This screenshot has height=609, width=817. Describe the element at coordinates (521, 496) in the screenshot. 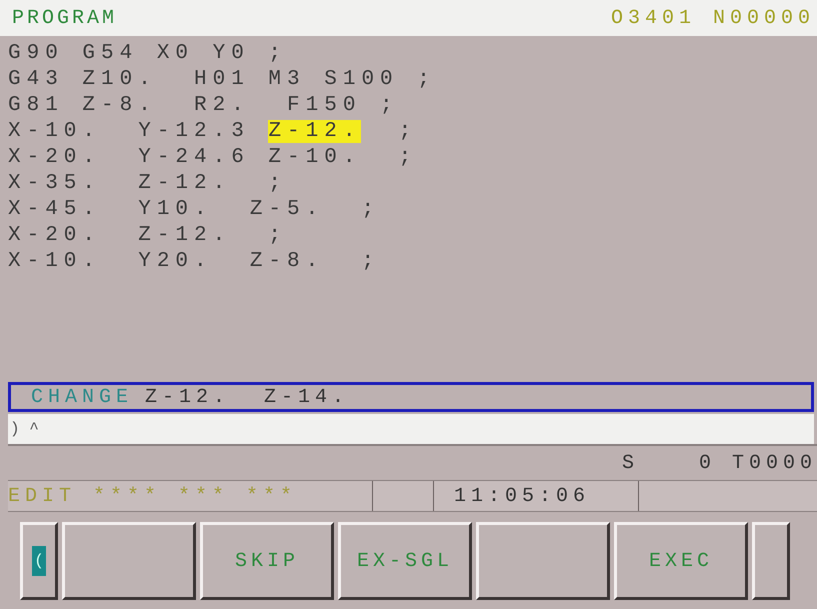

I see `clock-time: 11:05:06` at that location.